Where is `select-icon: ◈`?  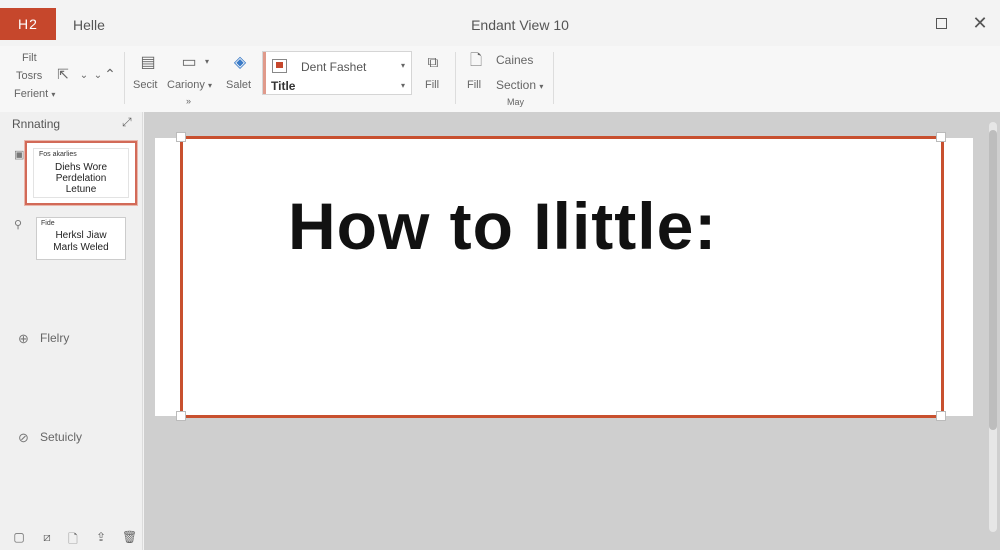 select-icon: ◈ is located at coordinates (240, 62).